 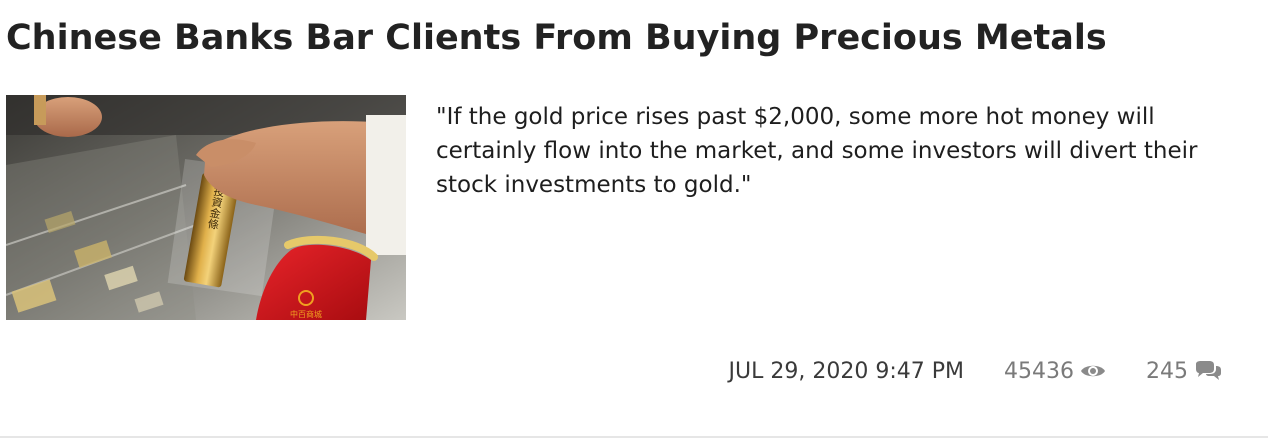 I want to click on publish-date: JUL 29, 2020 9:47 PM, so click(x=846, y=371).